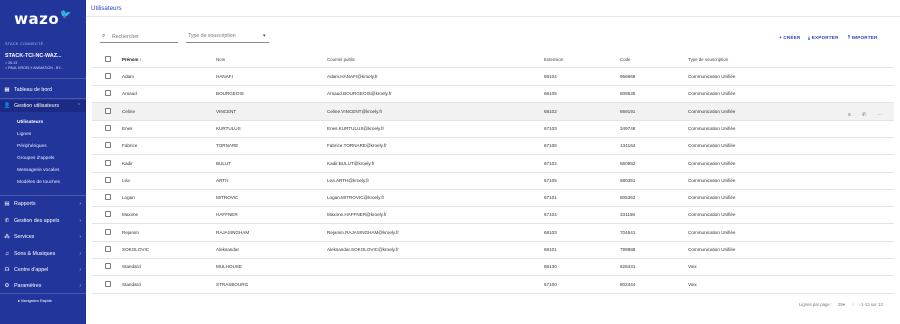 Image resolution: width=900 pixels, height=324 pixels. I want to click on subnav-users: Utilisateurs, so click(30, 122).